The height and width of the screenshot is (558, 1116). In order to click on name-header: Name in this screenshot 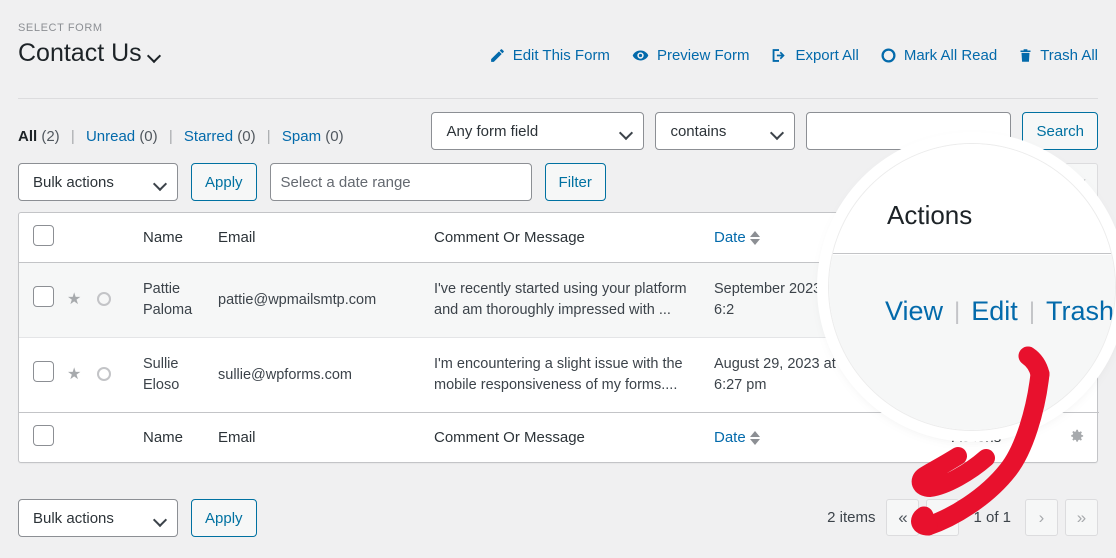, I will do `click(163, 237)`.